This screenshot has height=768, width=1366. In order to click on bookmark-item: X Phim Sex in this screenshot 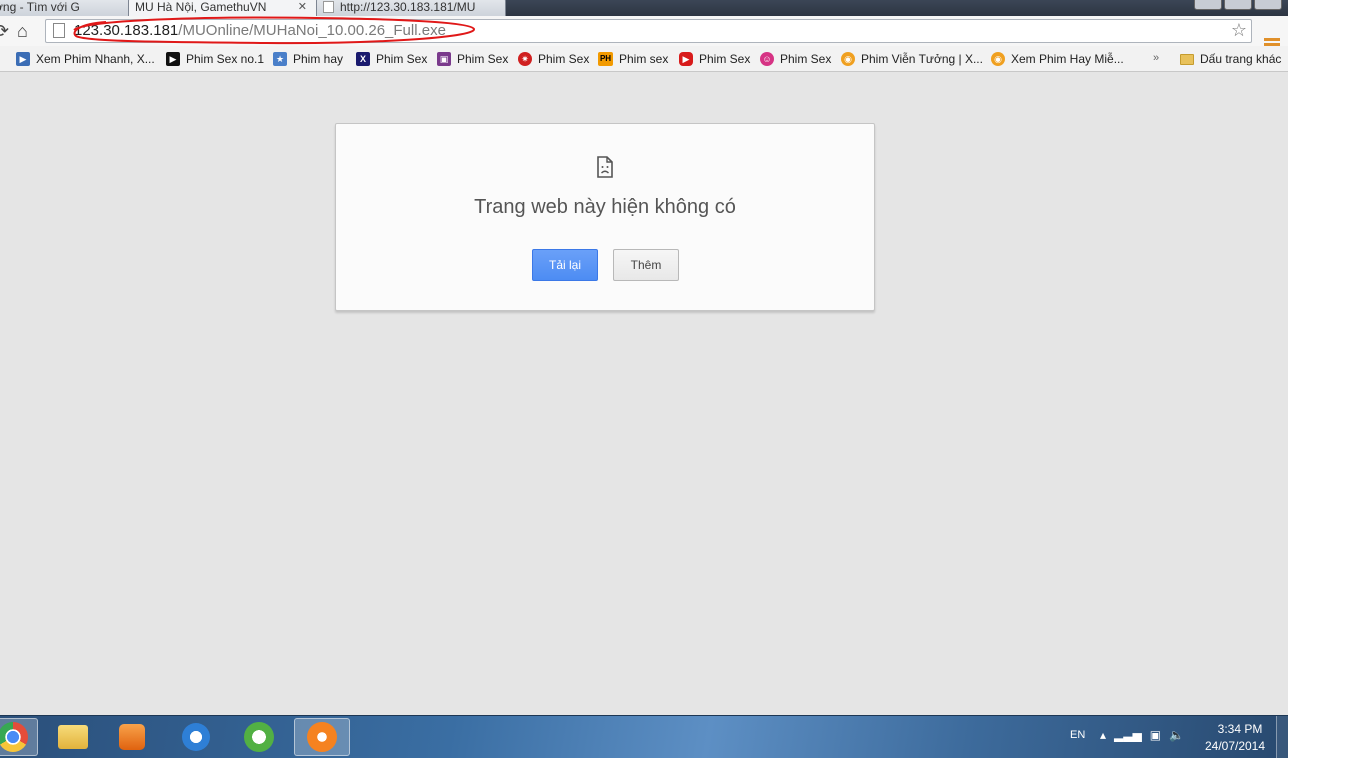, I will do `click(391, 59)`.